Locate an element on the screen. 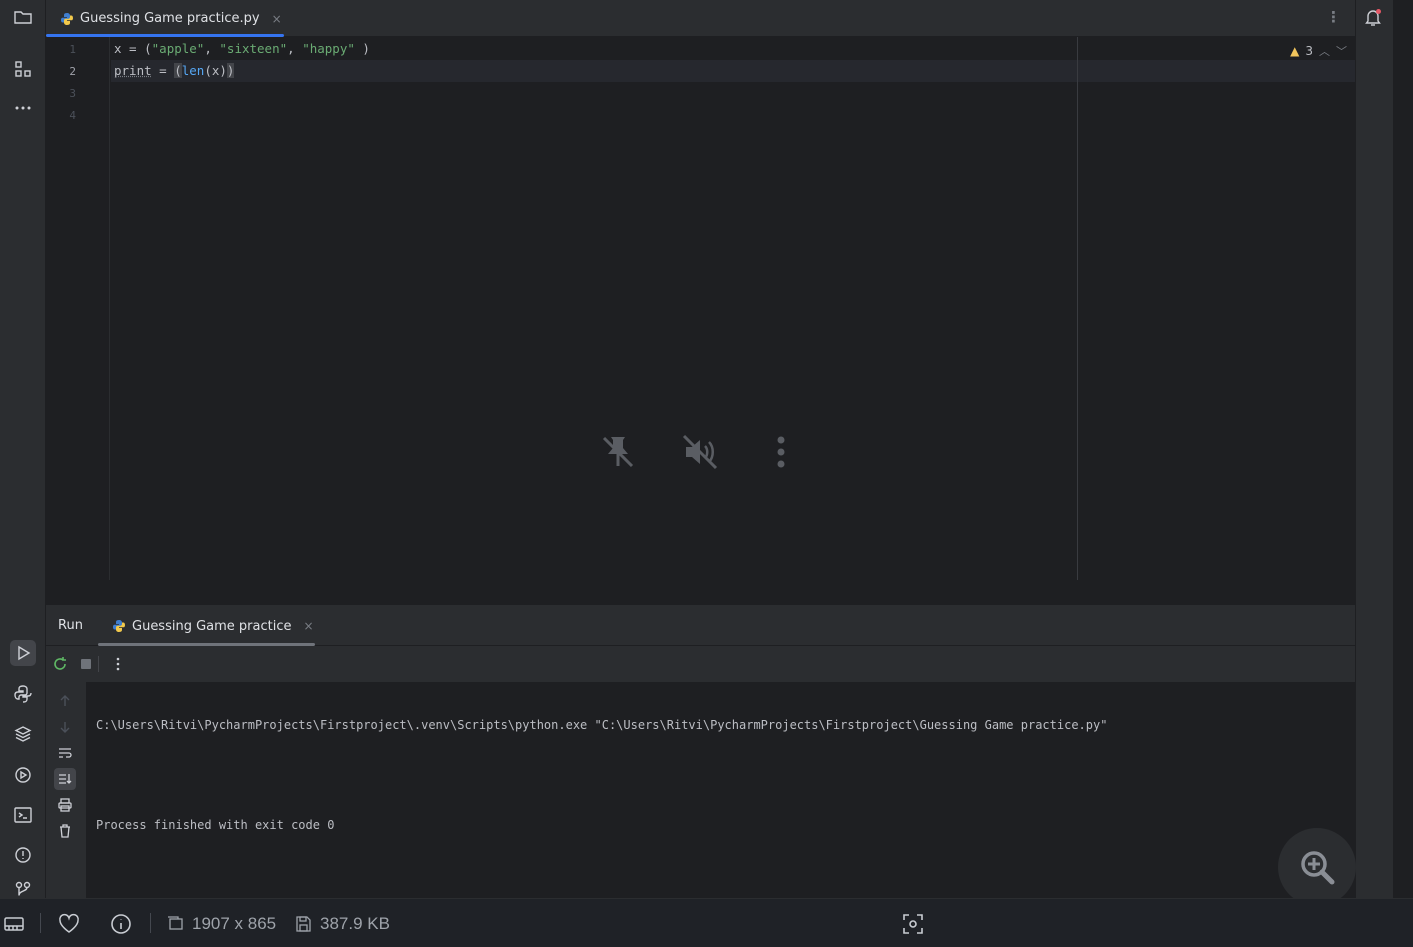  print-icon is located at coordinates (65, 805).